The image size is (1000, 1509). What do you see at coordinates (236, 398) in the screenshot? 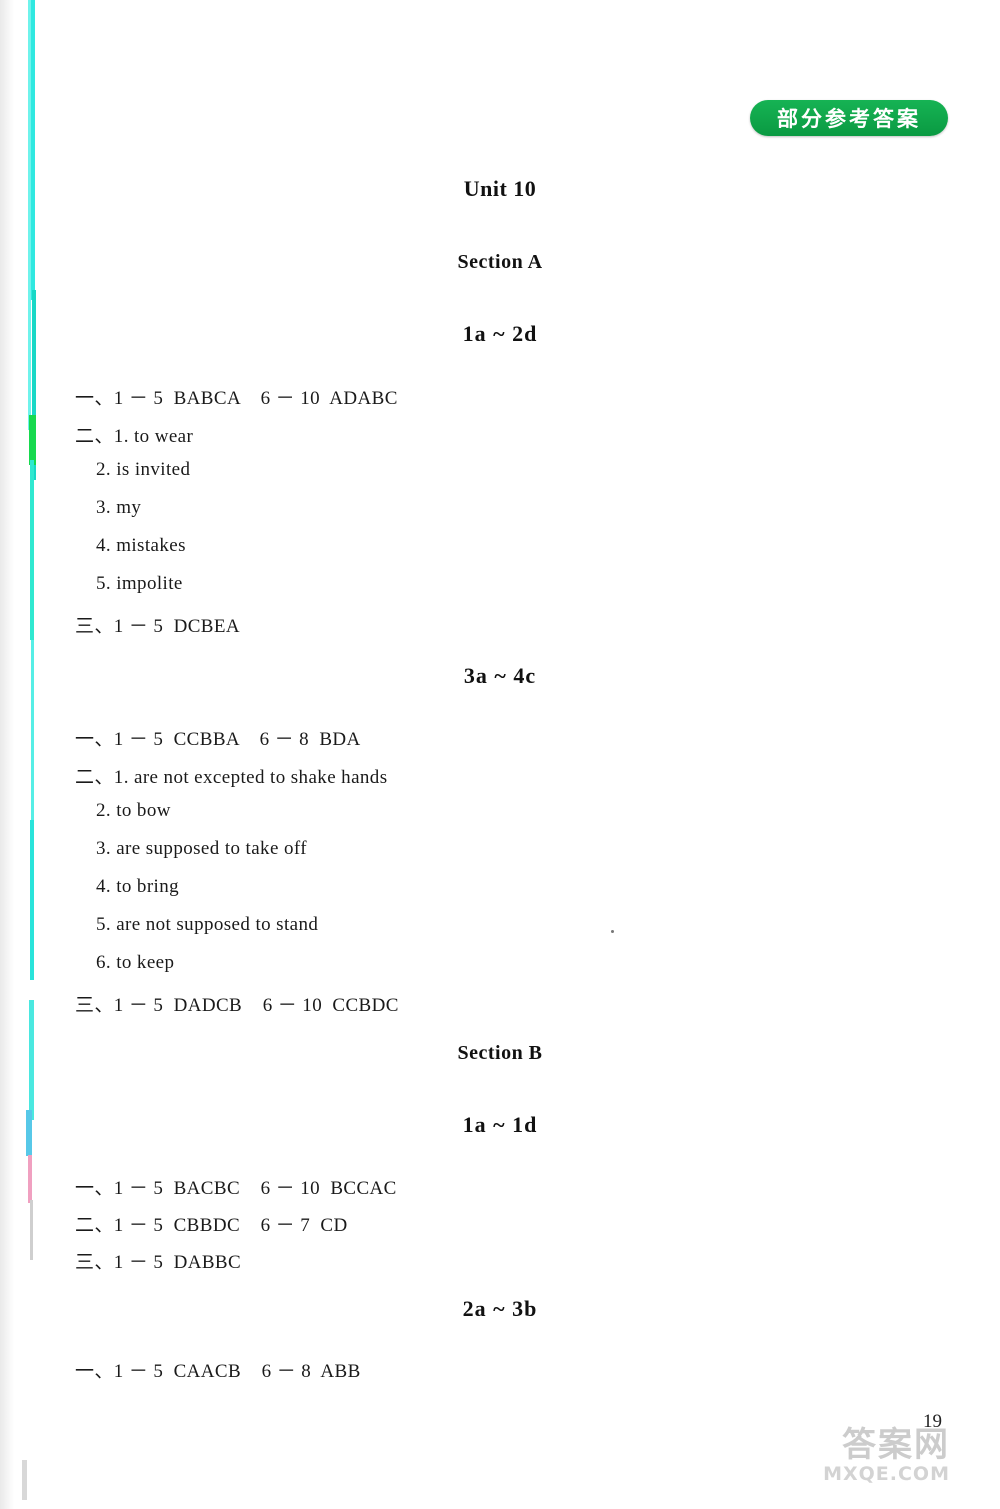
I see `answer-line: 一、1 － 5 BABCA 6 － 10 ADABC` at bounding box center [236, 398].